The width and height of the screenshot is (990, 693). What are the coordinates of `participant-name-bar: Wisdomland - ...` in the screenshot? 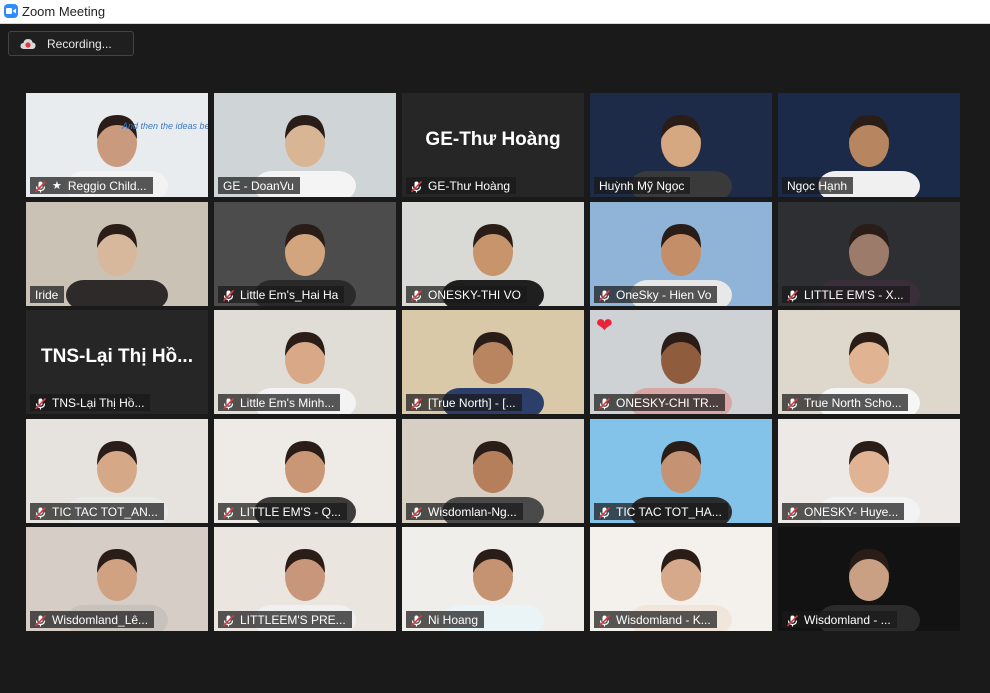 It's located at (839, 619).